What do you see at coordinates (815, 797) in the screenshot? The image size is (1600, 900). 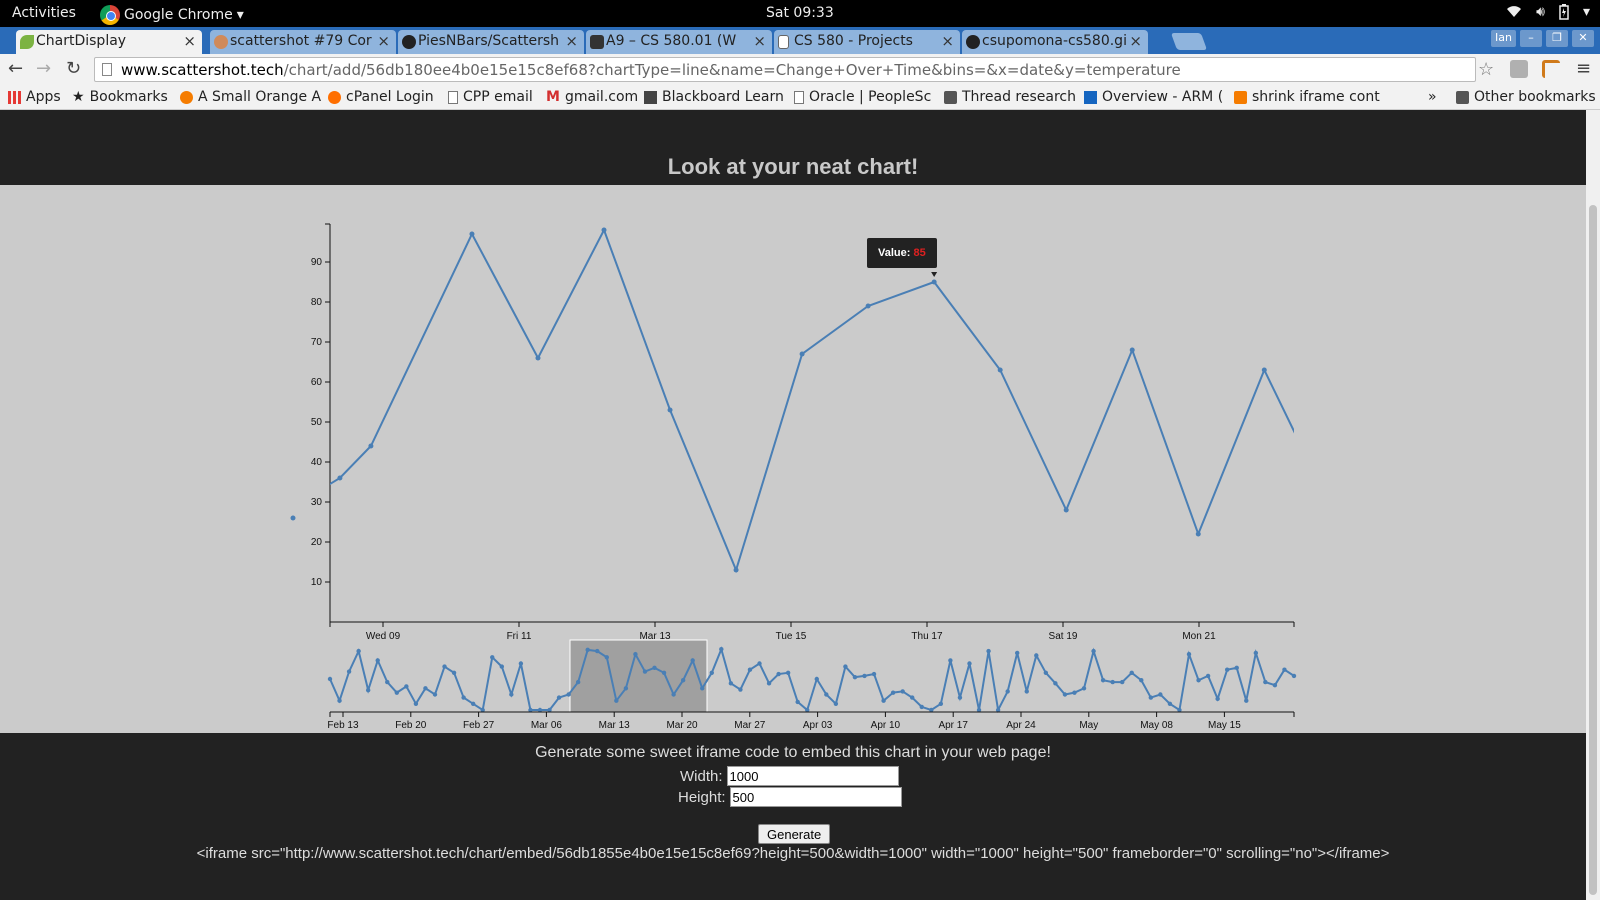 I see `height-input` at bounding box center [815, 797].